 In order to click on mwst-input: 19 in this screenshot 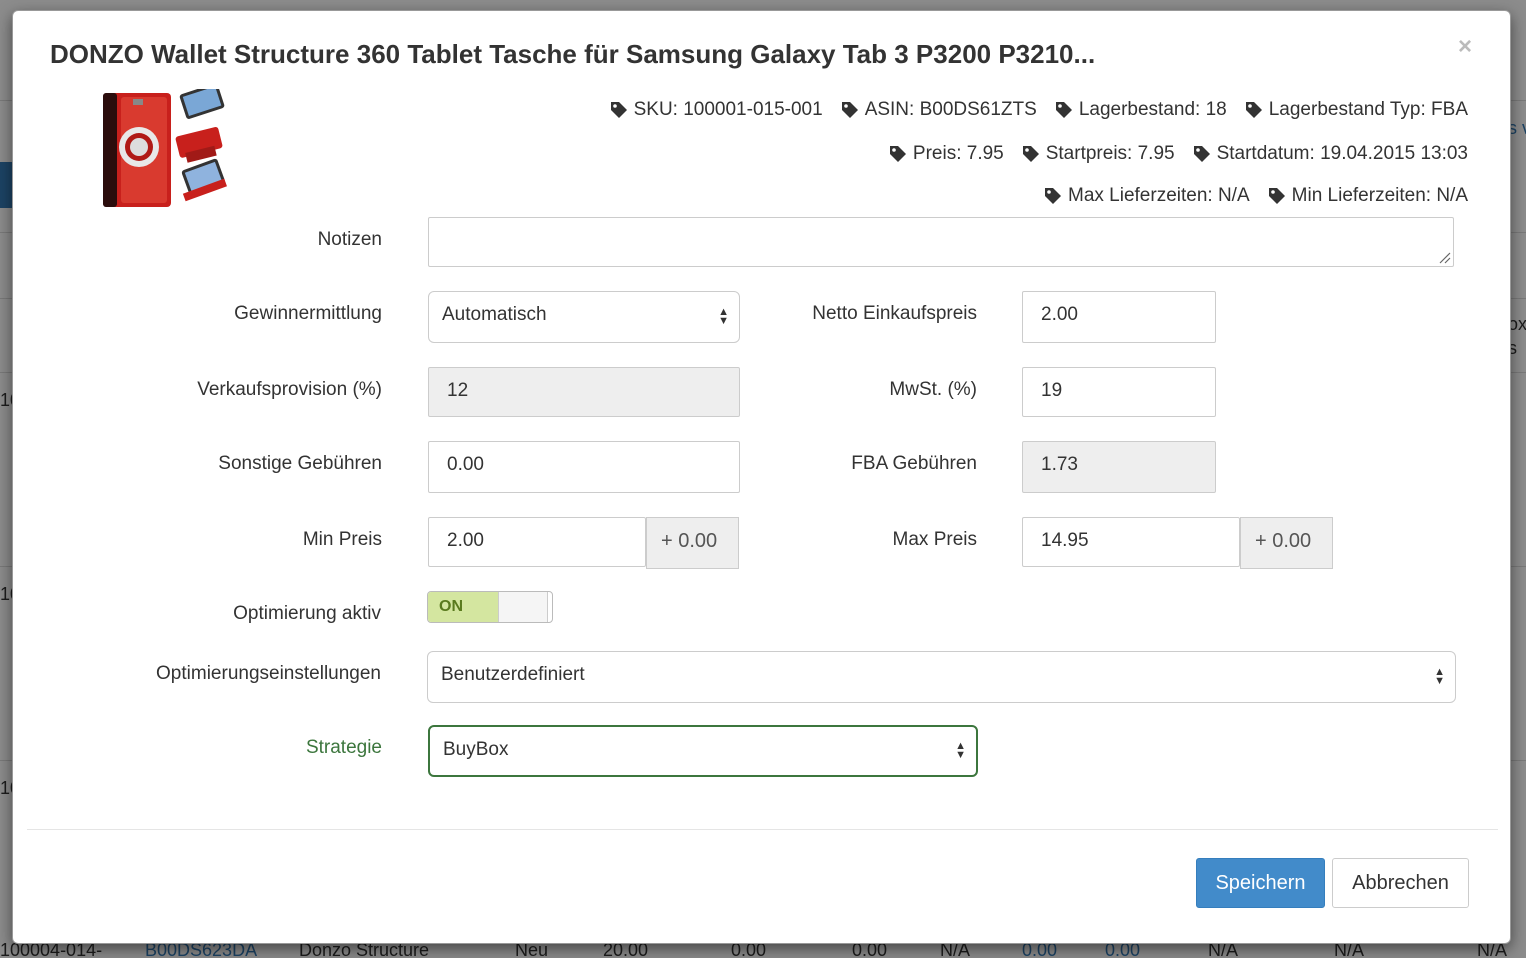, I will do `click(1119, 392)`.